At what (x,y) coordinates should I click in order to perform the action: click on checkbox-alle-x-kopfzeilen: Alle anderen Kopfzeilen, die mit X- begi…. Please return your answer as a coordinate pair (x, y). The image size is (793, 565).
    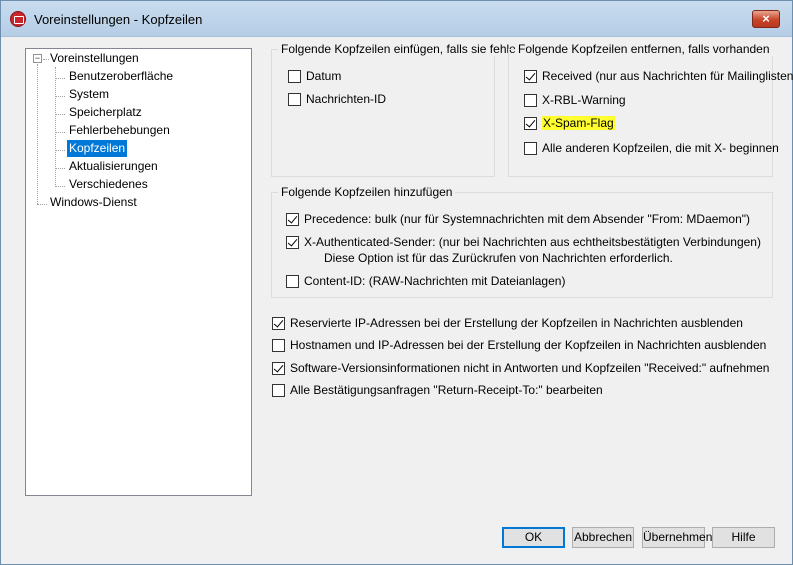
    Looking at the image, I should click on (651, 148).